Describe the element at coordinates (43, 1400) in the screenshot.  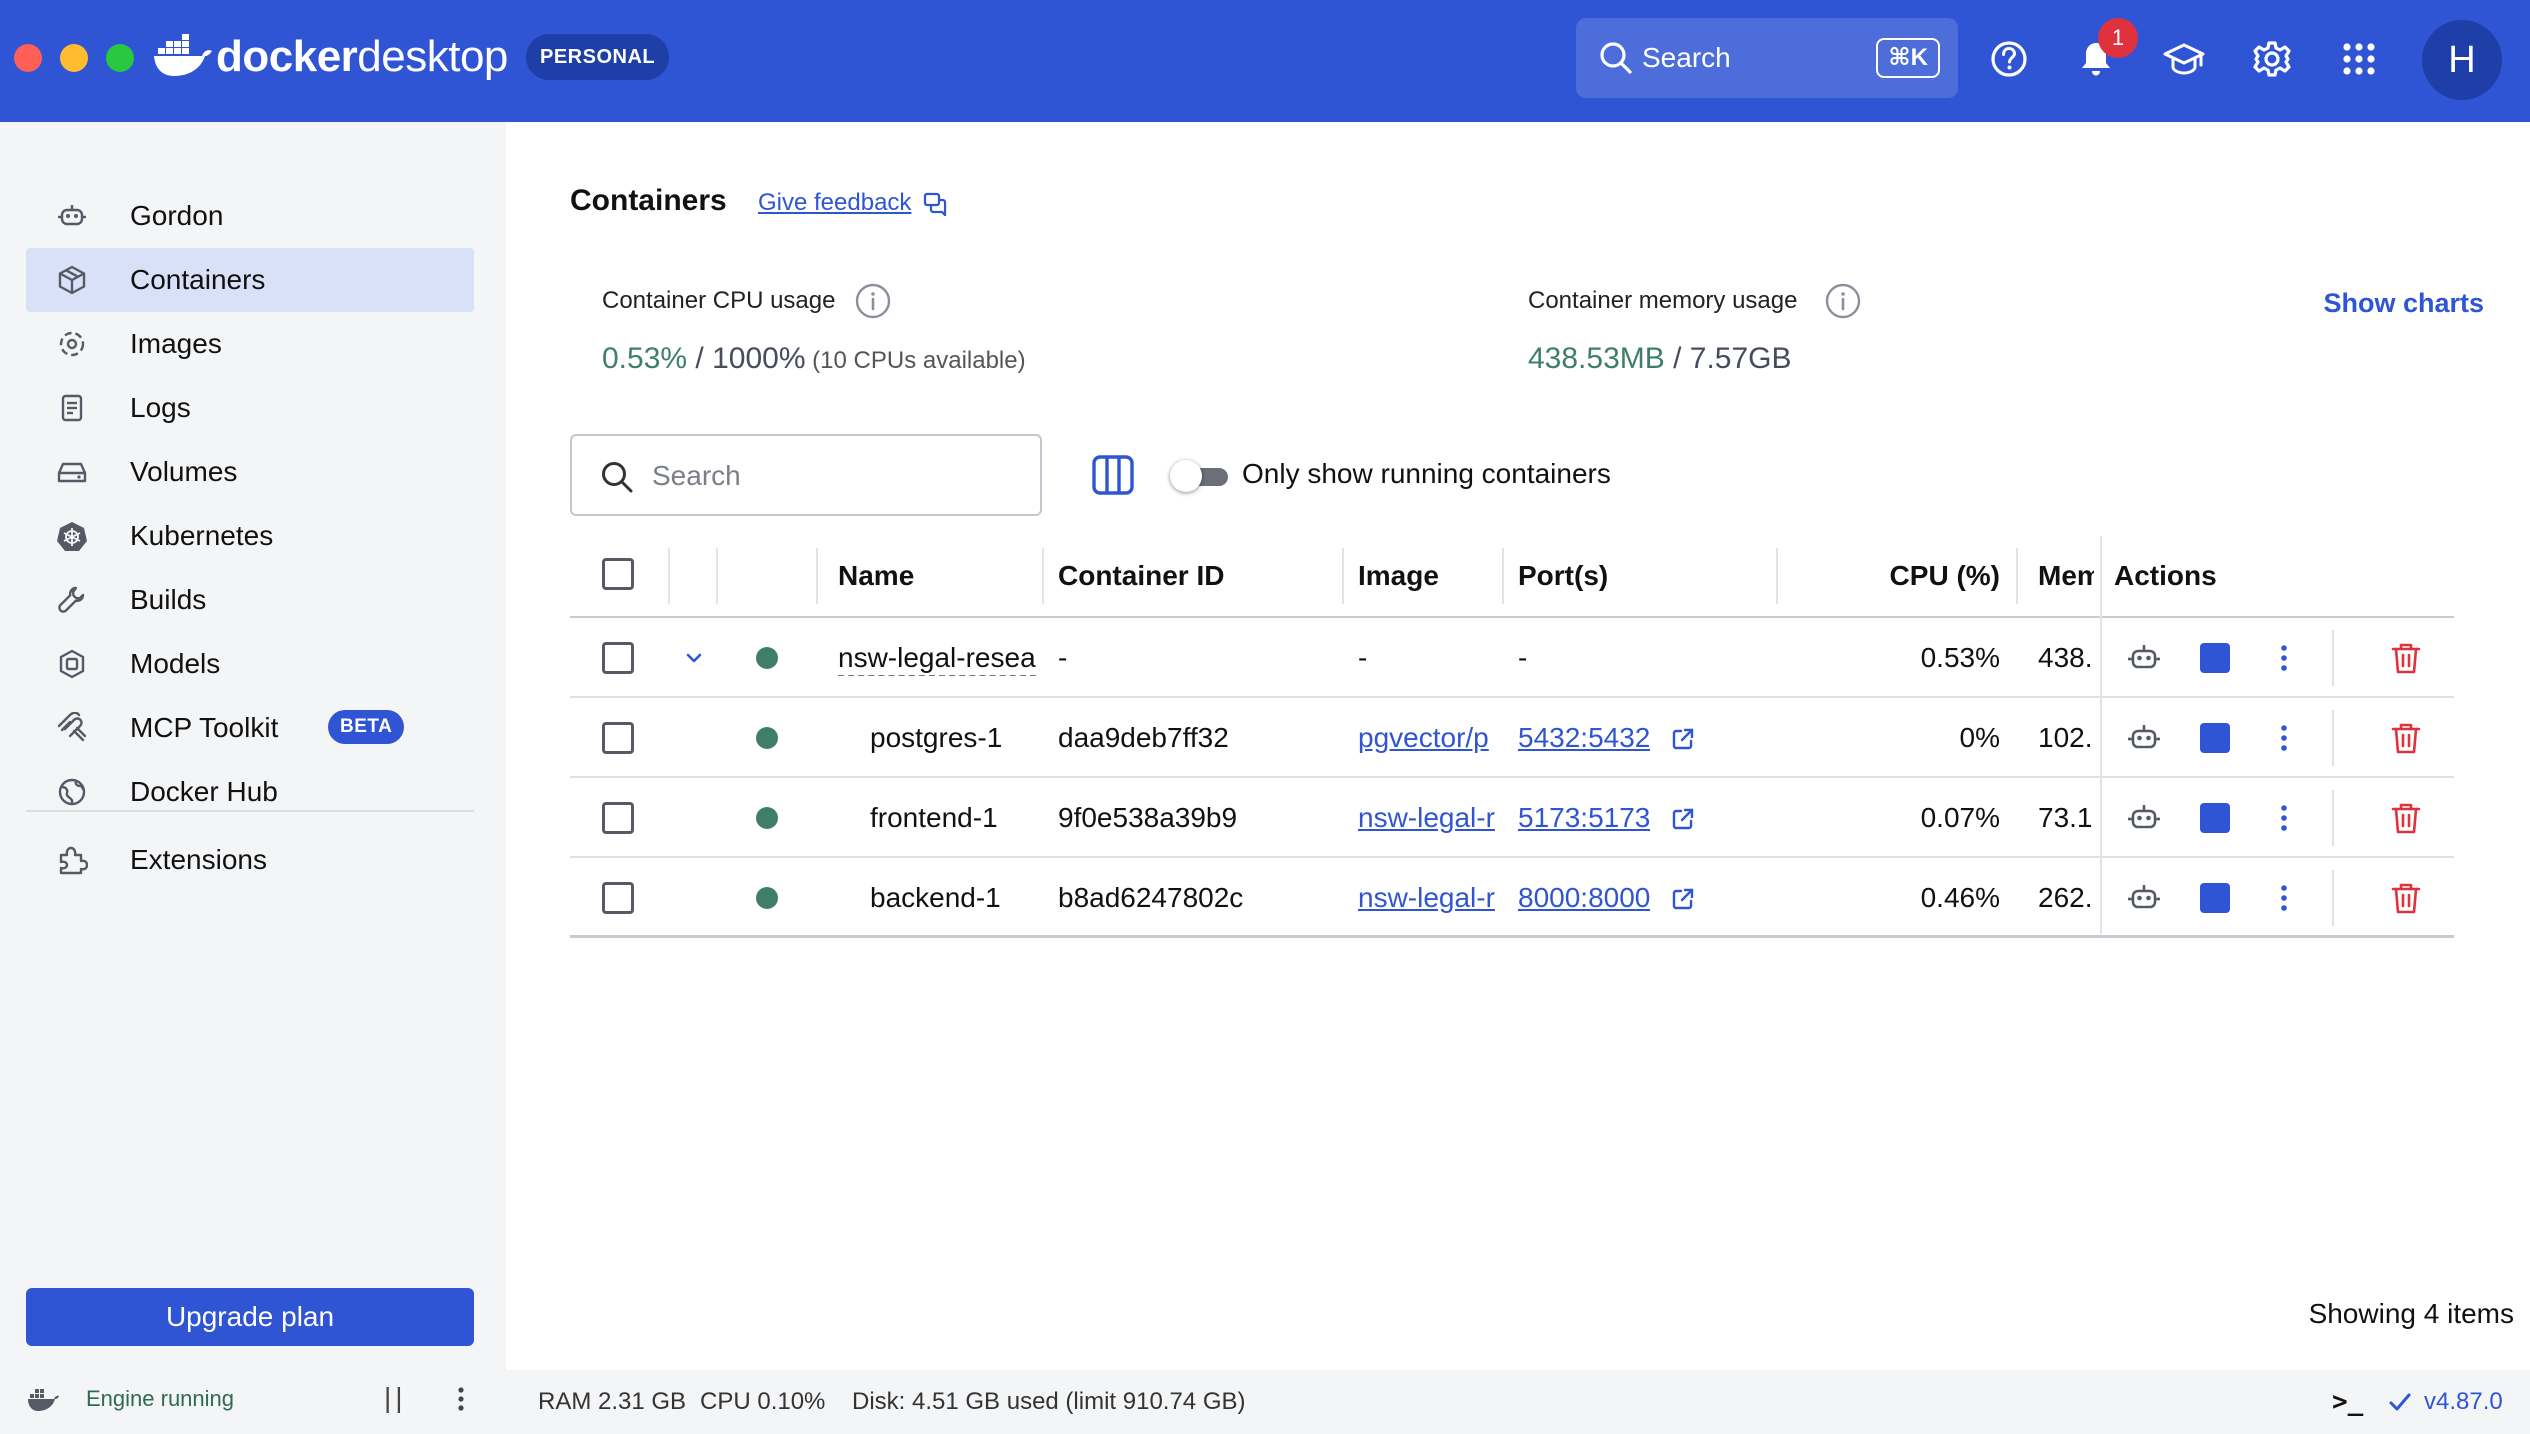
I see `engine-whale-icon` at that location.